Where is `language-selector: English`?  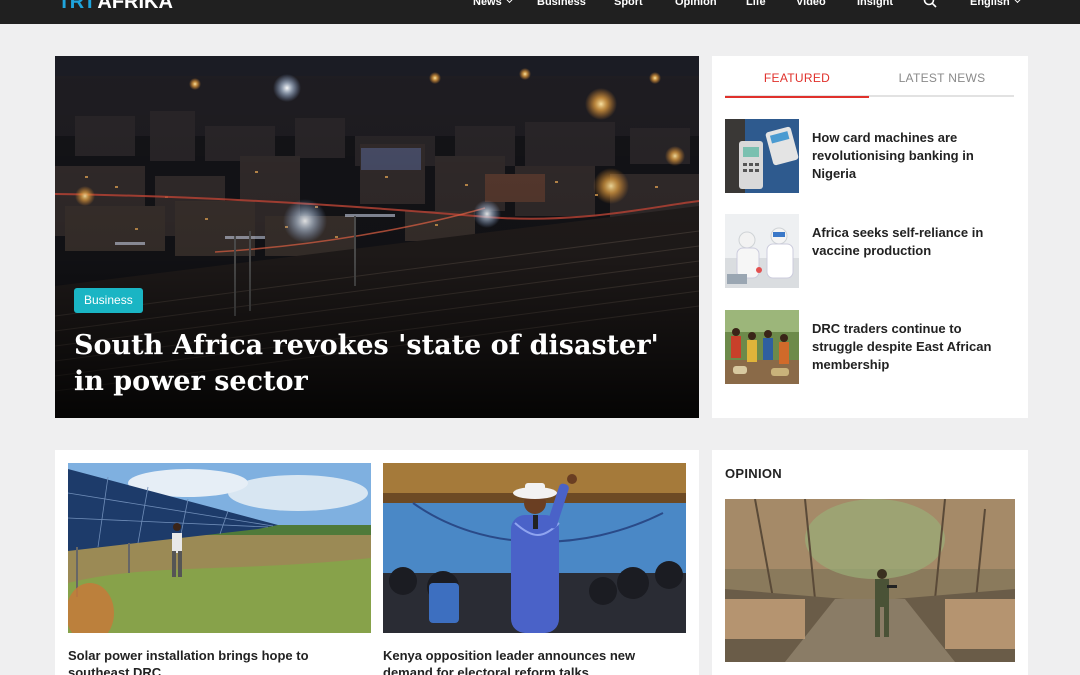 language-selector: English is located at coordinates (995, 4).